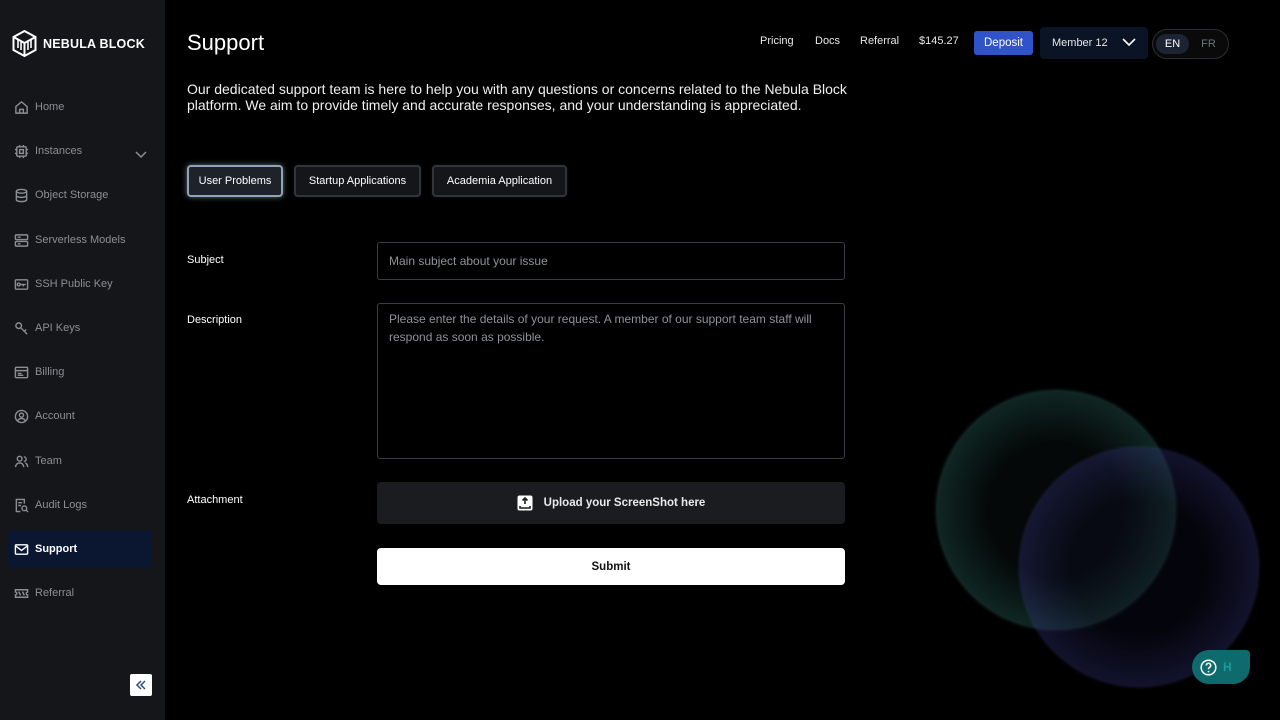 The width and height of the screenshot is (1280, 720). What do you see at coordinates (1208, 667) in the screenshot?
I see `question-circle-icon` at bounding box center [1208, 667].